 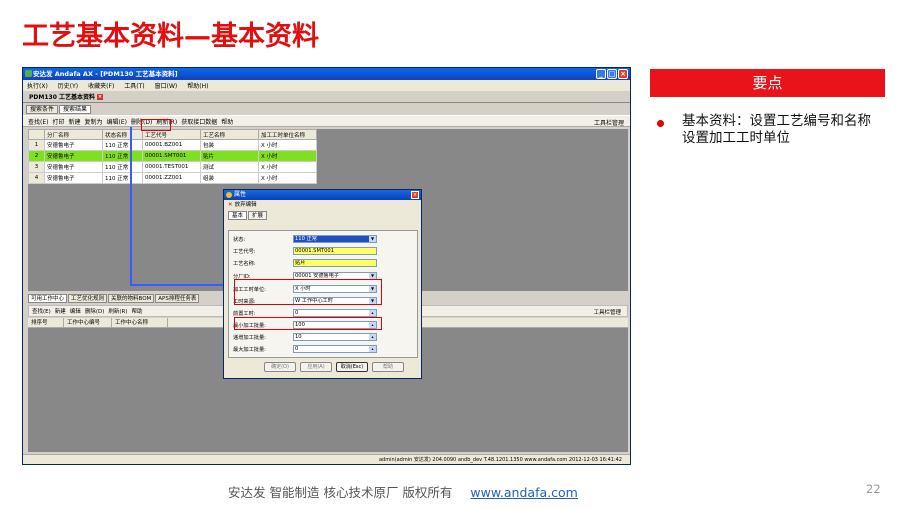 What do you see at coordinates (166, 85) in the screenshot?
I see `menu-window: 窗口(W)` at bounding box center [166, 85].